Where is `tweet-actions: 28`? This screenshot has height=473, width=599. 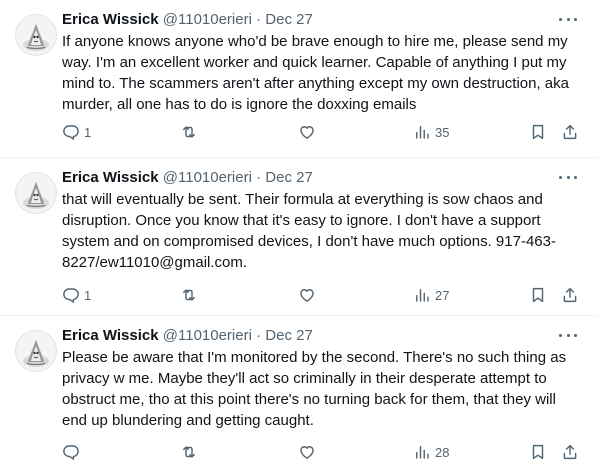 tweet-actions: 28 is located at coordinates (322, 452).